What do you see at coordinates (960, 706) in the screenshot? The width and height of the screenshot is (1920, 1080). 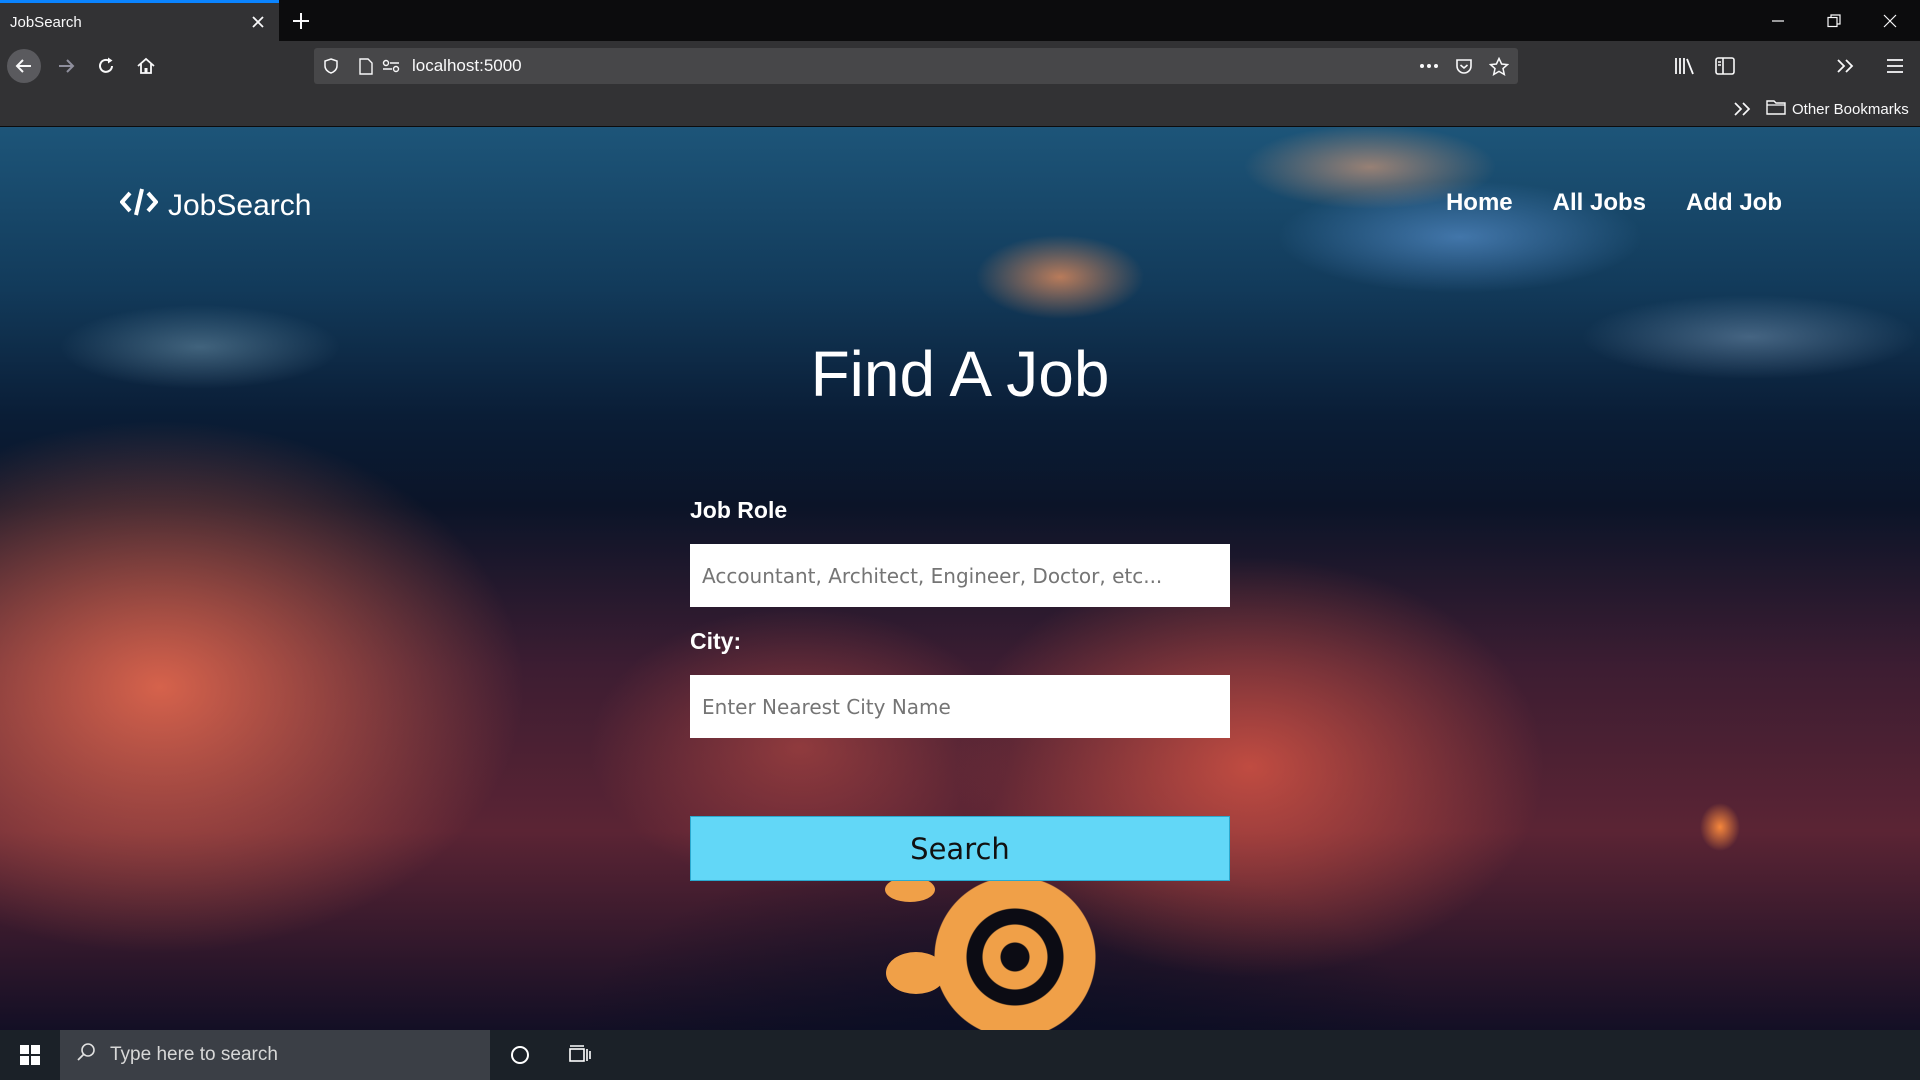 I see `city-input` at bounding box center [960, 706].